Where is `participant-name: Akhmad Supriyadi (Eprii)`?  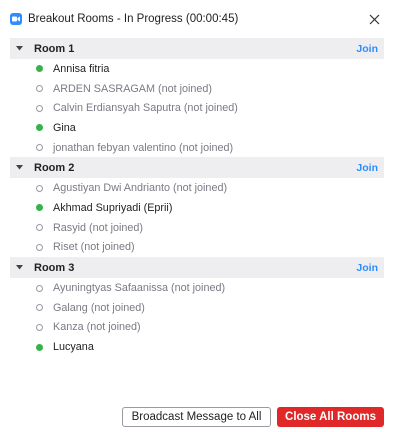
participant-name: Akhmad Supriyadi (Eprii) is located at coordinates (113, 207).